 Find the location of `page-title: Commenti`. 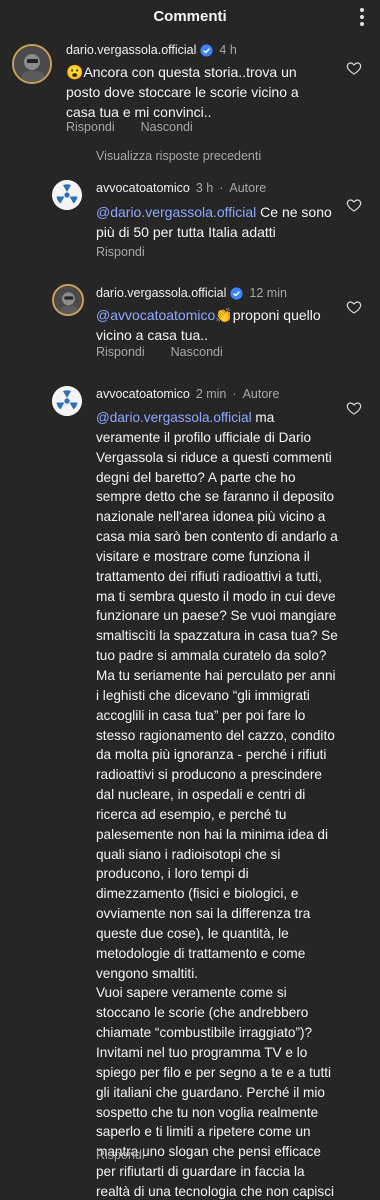

page-title: Commenti is located at coordinates (190, 16).